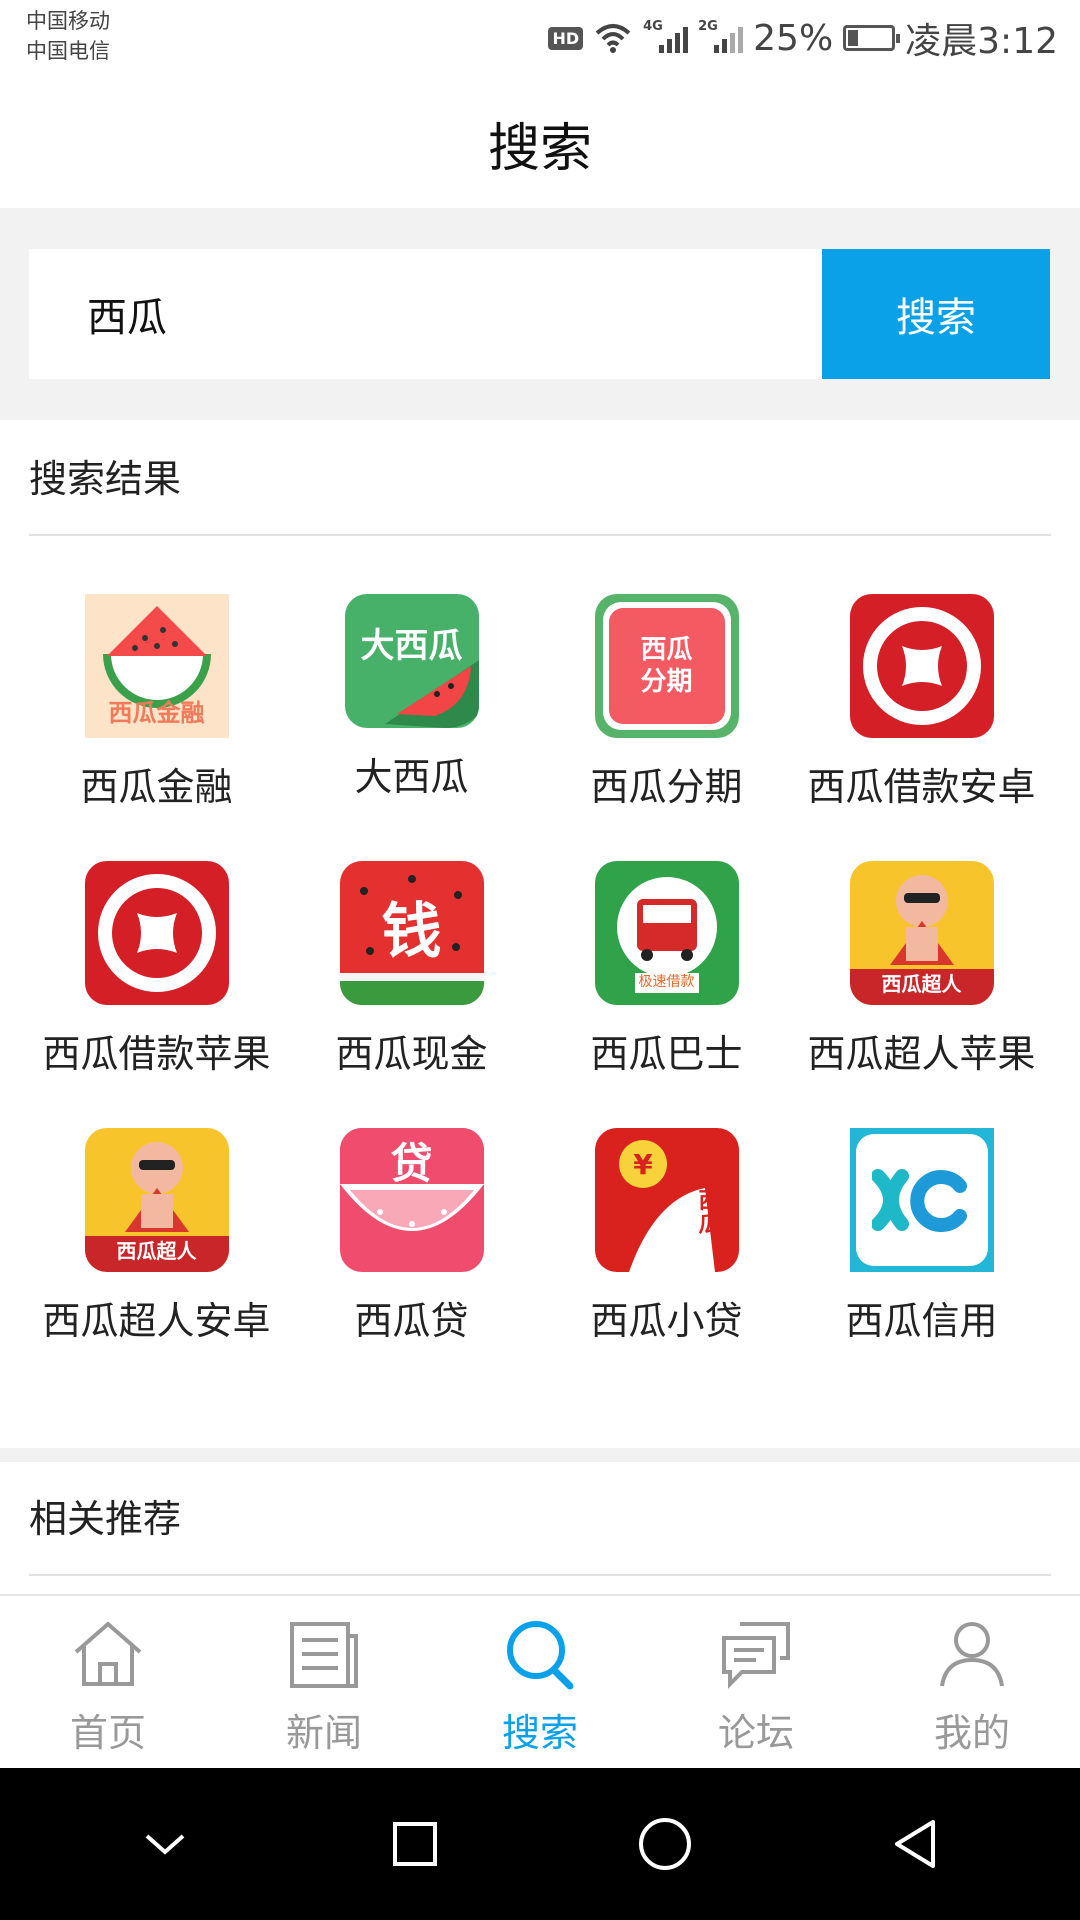 This screenshot has width=1080, height=1920. I want to click on app-name: 西瓜现金, so click(411, 1054).